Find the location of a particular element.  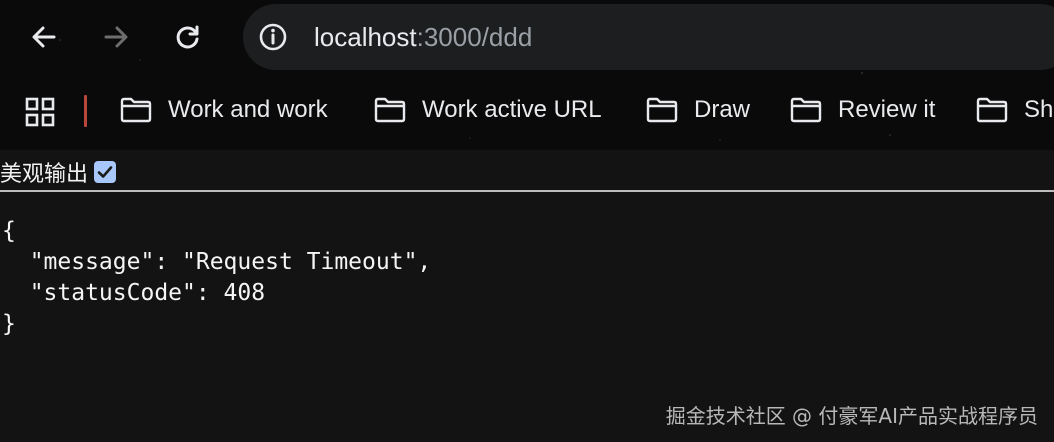

url-host: localhost is located at coordinates (365, 37).